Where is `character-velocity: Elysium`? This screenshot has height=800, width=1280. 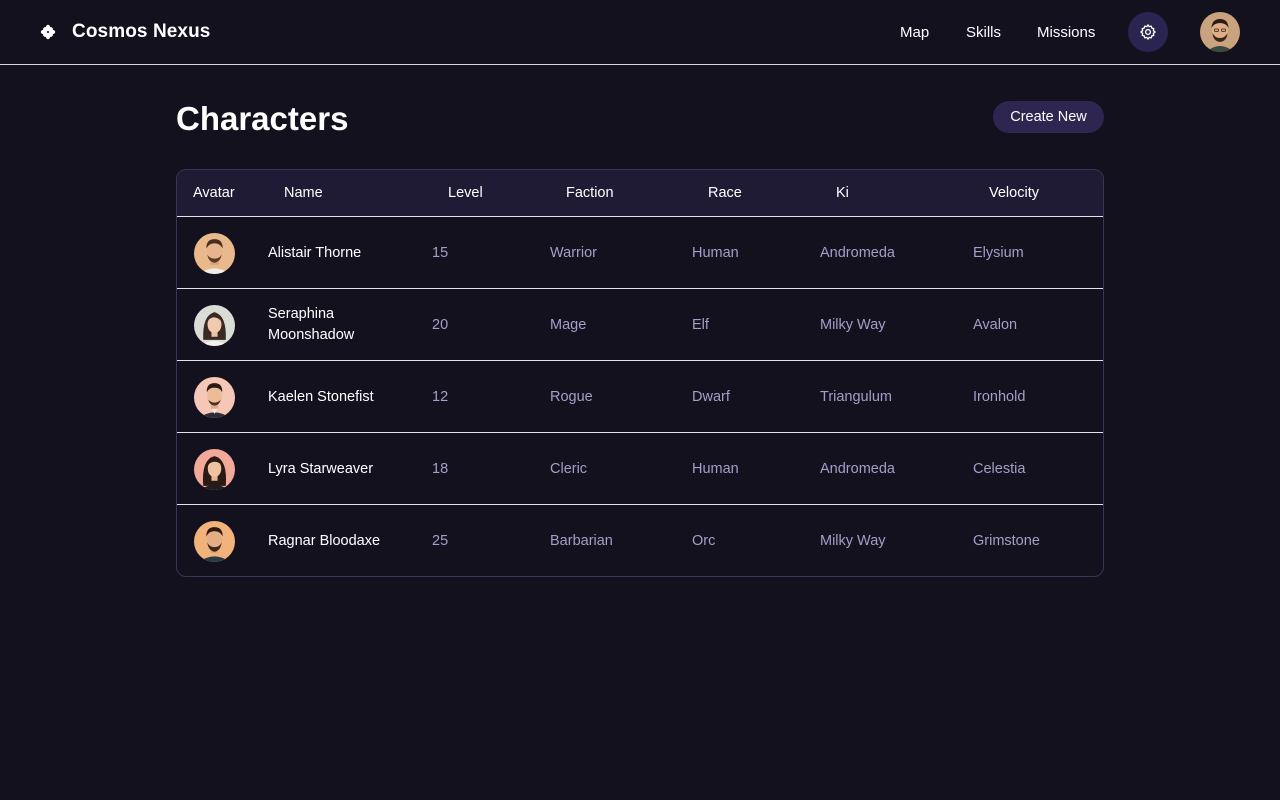 character-velocity: Elysium is located at coordinates (998, 253).